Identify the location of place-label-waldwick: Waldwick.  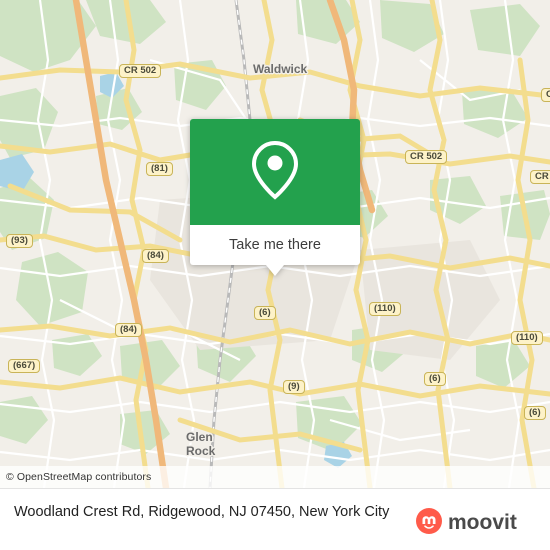
(280, 69).